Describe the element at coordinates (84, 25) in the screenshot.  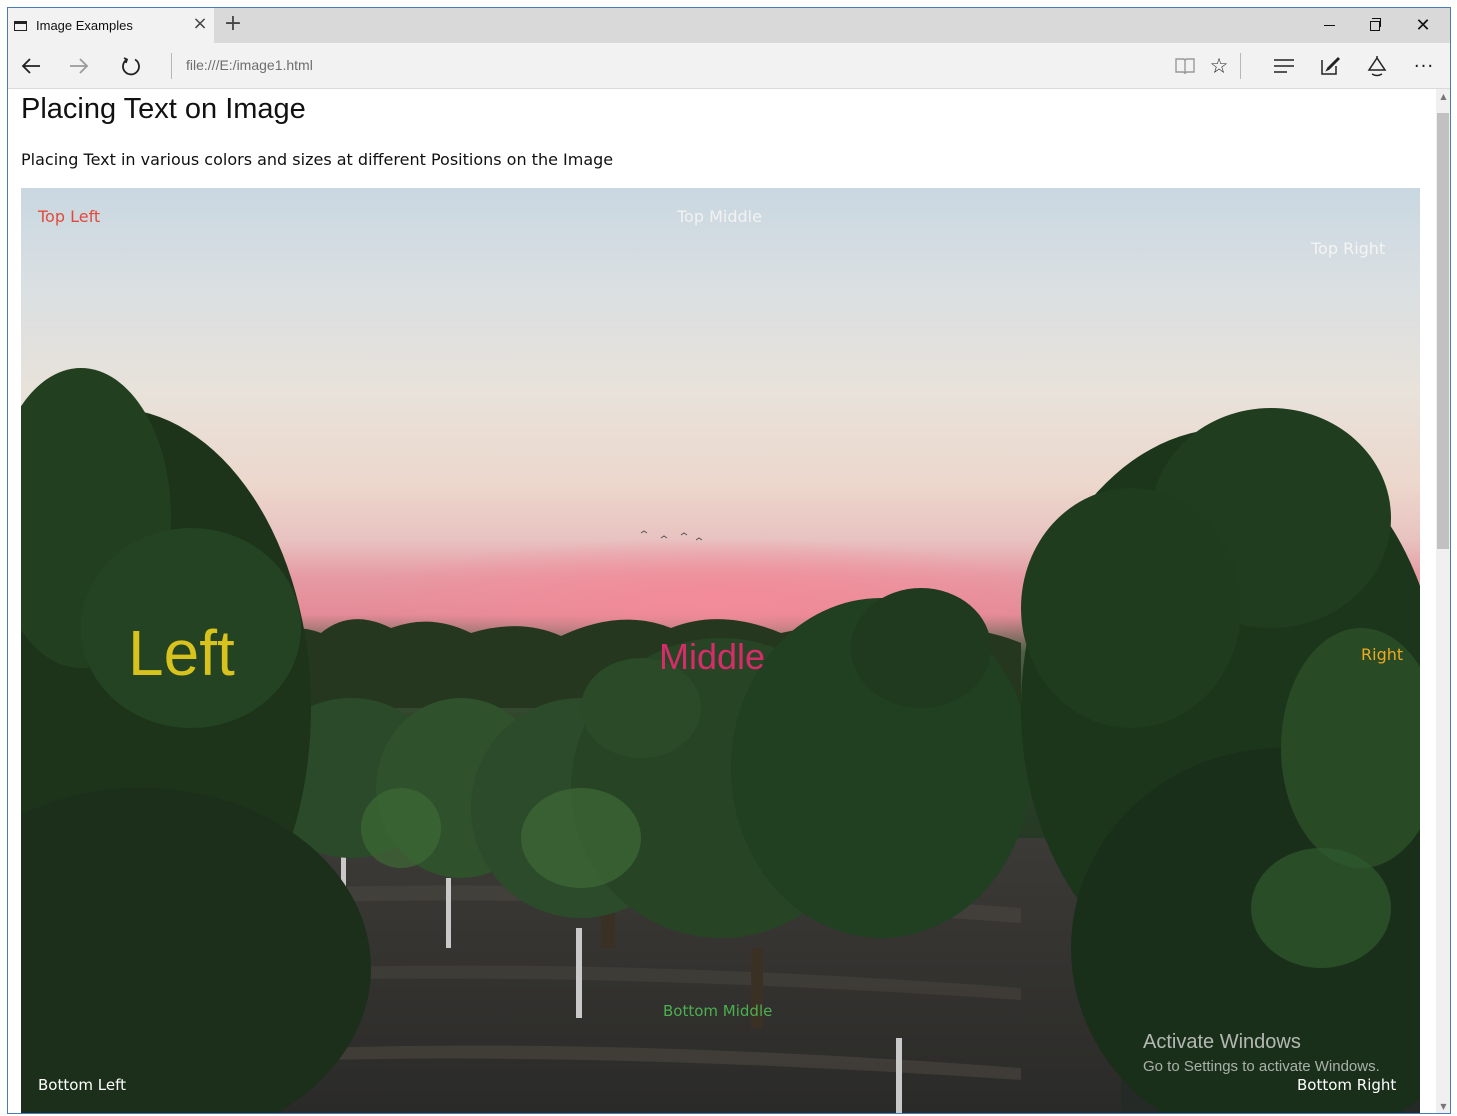
I see `tab-title: Image Examples` at that location.